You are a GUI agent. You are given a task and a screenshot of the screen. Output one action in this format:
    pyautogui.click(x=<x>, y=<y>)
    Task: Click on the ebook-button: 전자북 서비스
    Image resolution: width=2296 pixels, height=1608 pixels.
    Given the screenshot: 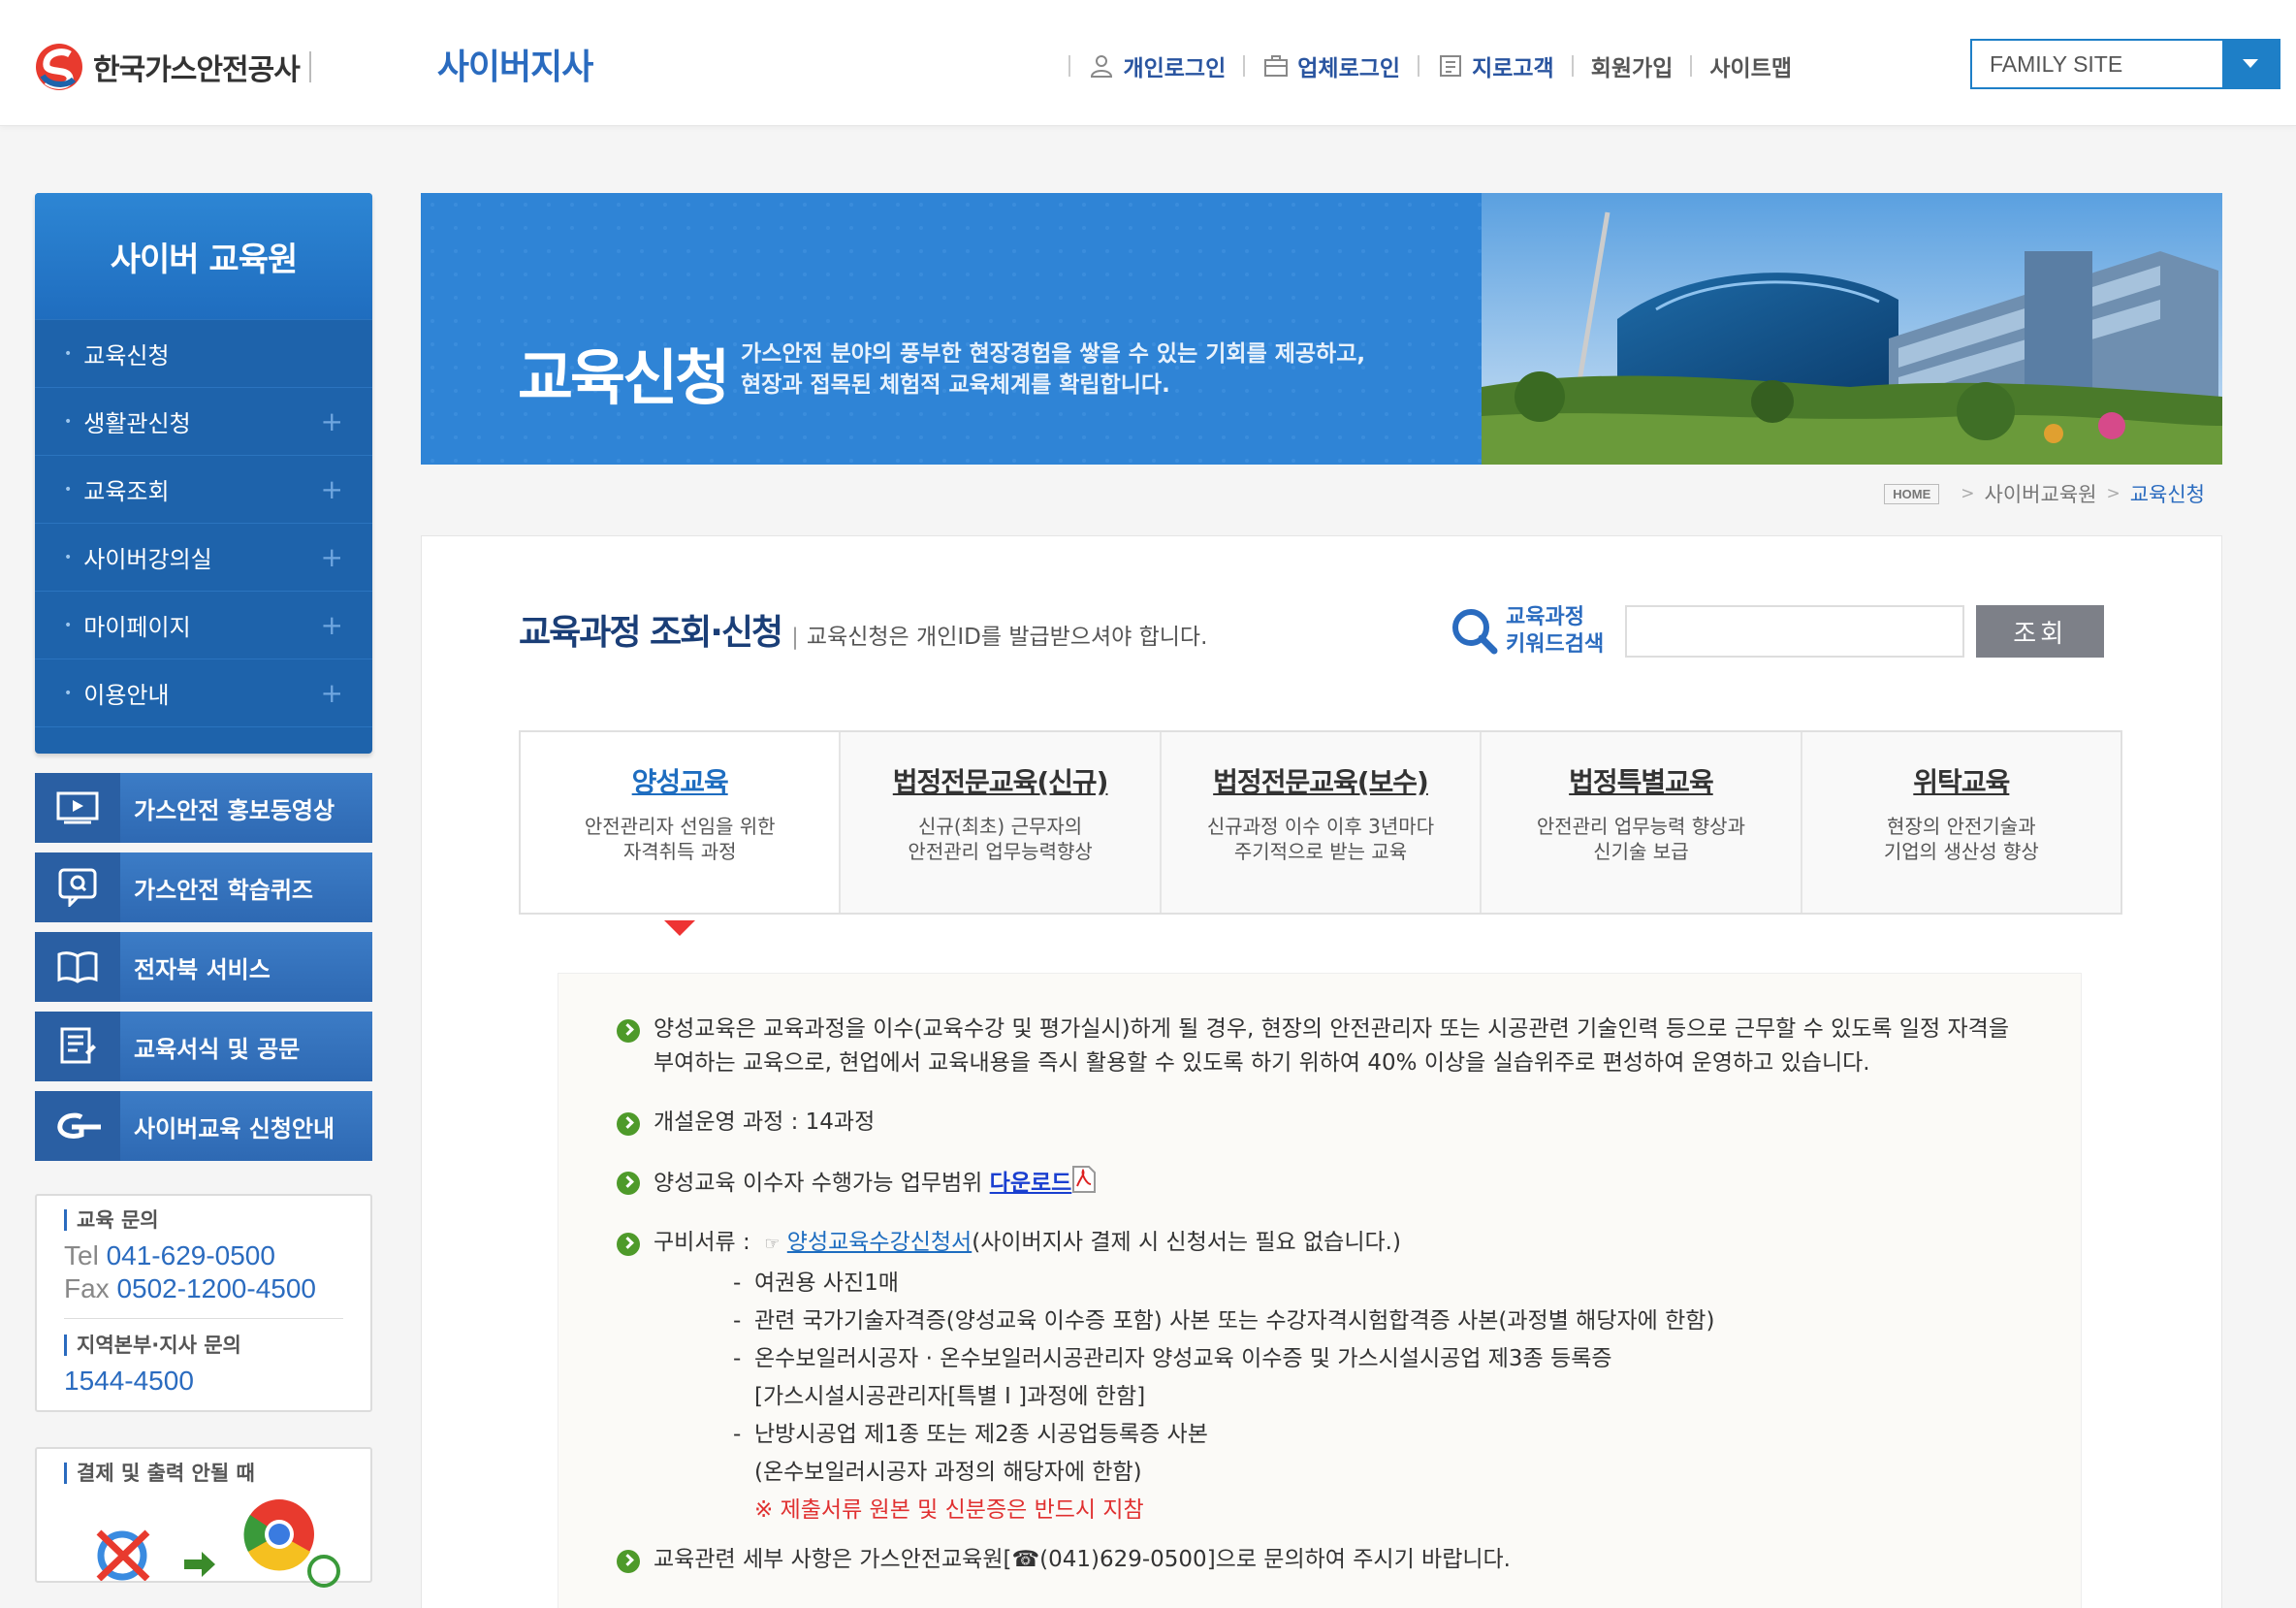 What is the action you would take?
    pyautogui.click(x=203, y=967)
    